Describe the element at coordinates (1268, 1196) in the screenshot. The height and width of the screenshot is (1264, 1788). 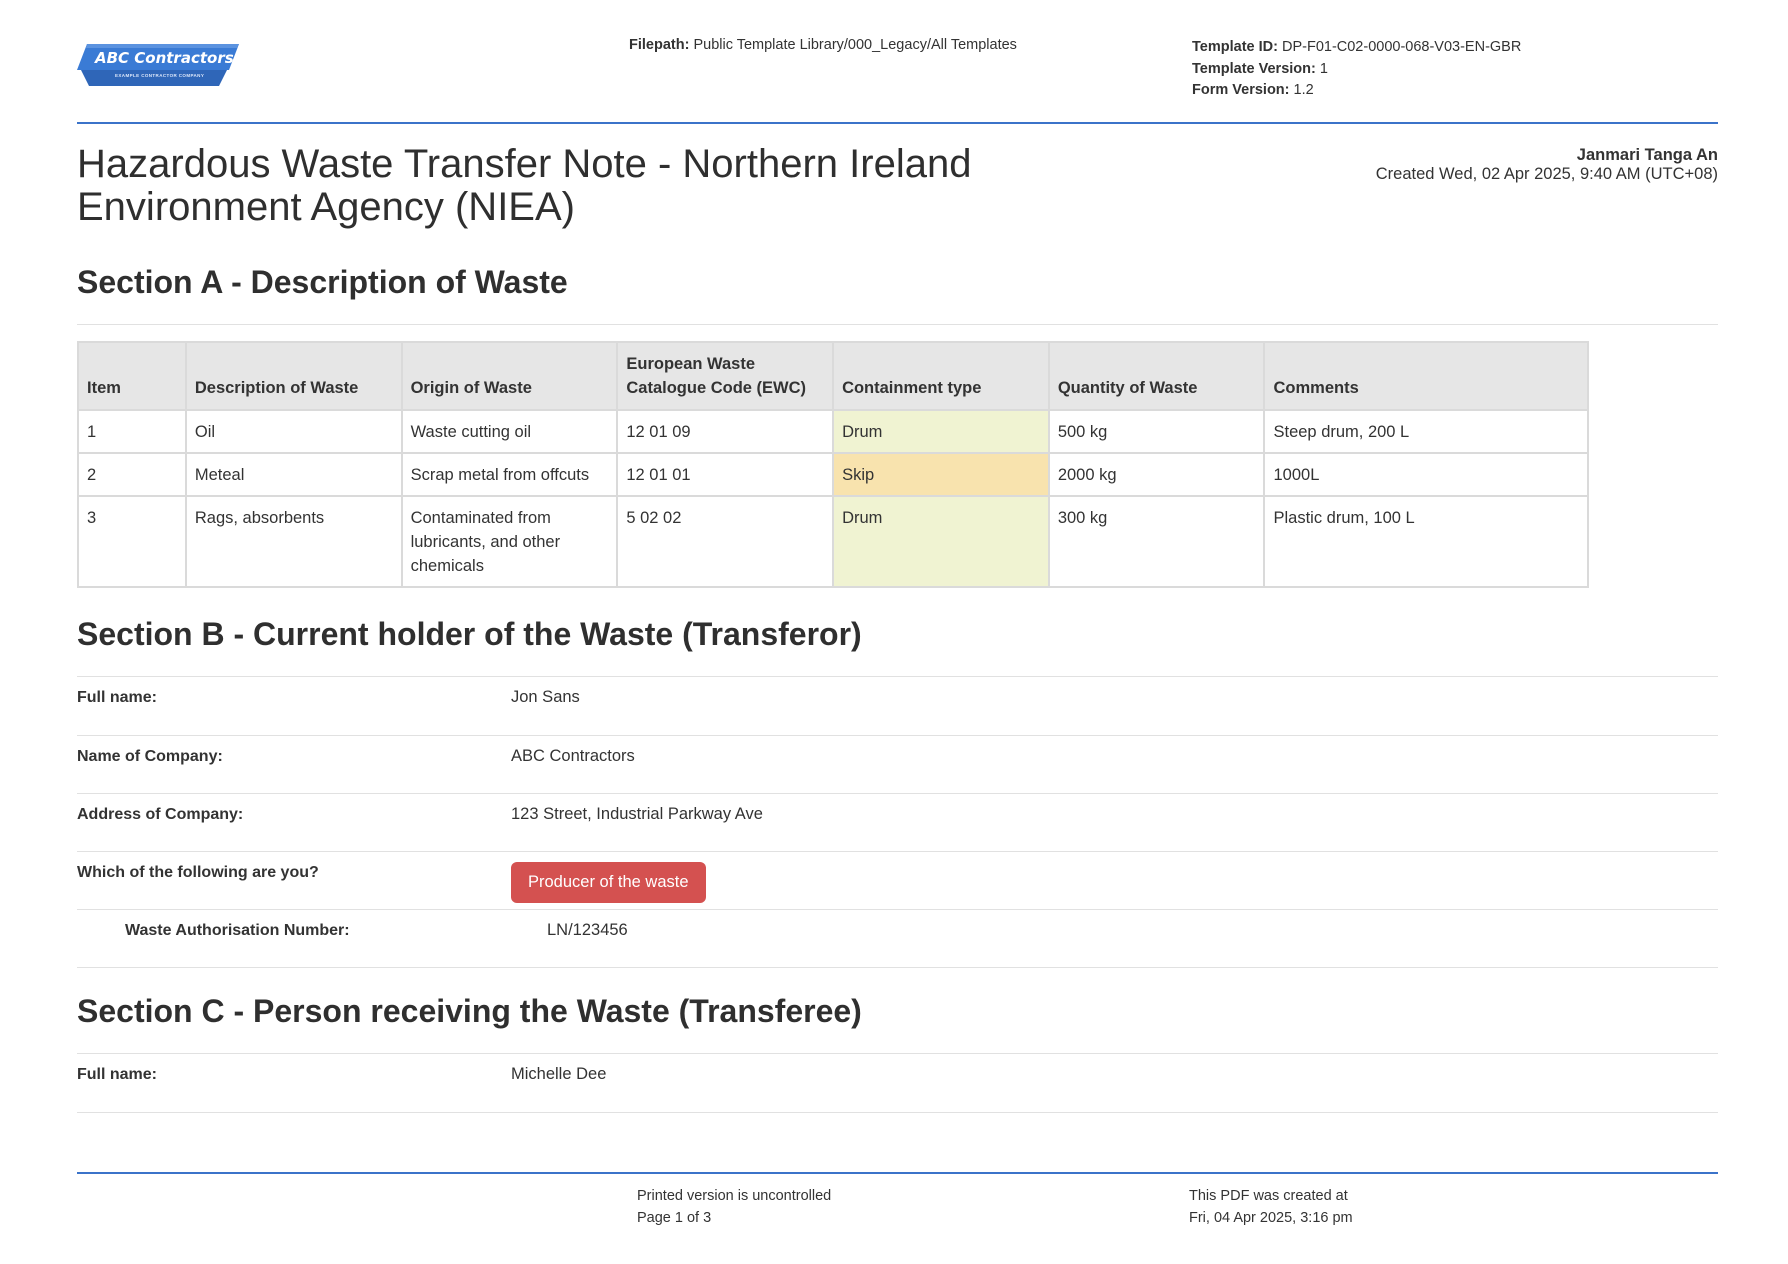
I see `pdf-created-label: This PDF was created at` at that location.